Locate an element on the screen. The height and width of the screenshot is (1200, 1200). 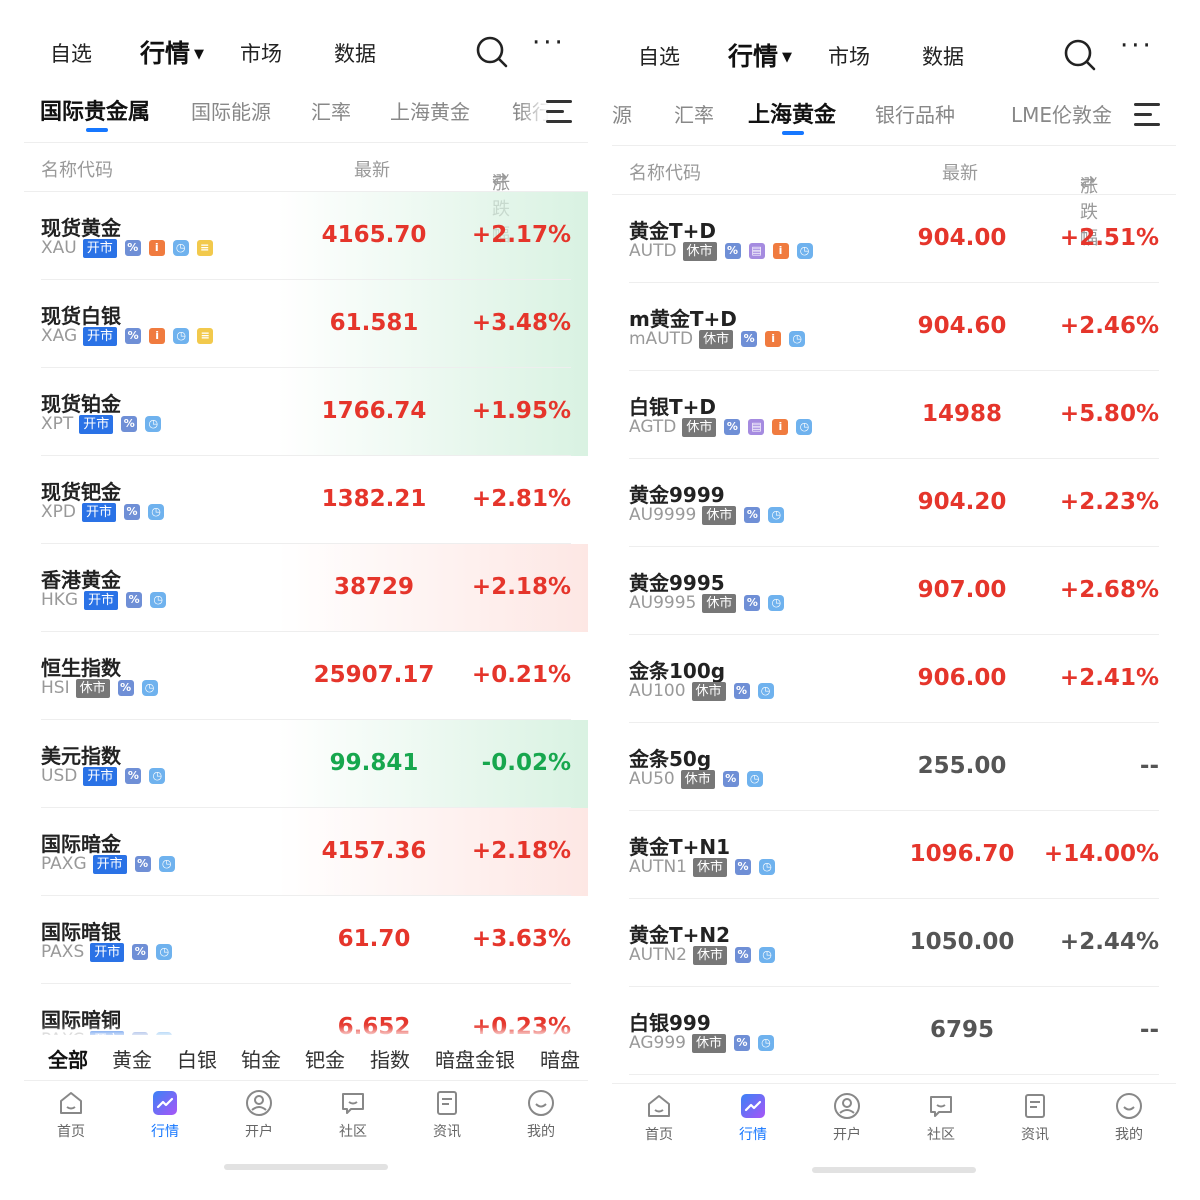
table-row: 黄金T+N1 AUTN1 休市% ◷ 1096.70 +14.00% is located at coordinates (894, 855).